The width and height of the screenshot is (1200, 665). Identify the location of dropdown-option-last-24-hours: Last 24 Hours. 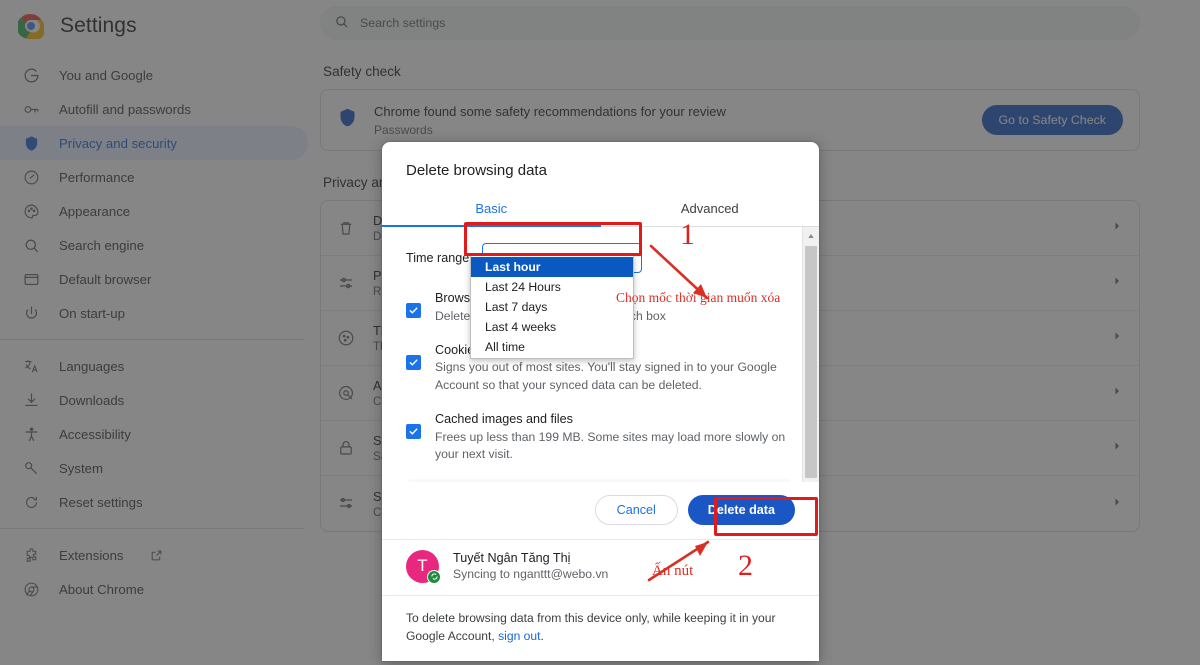
(552, 287).